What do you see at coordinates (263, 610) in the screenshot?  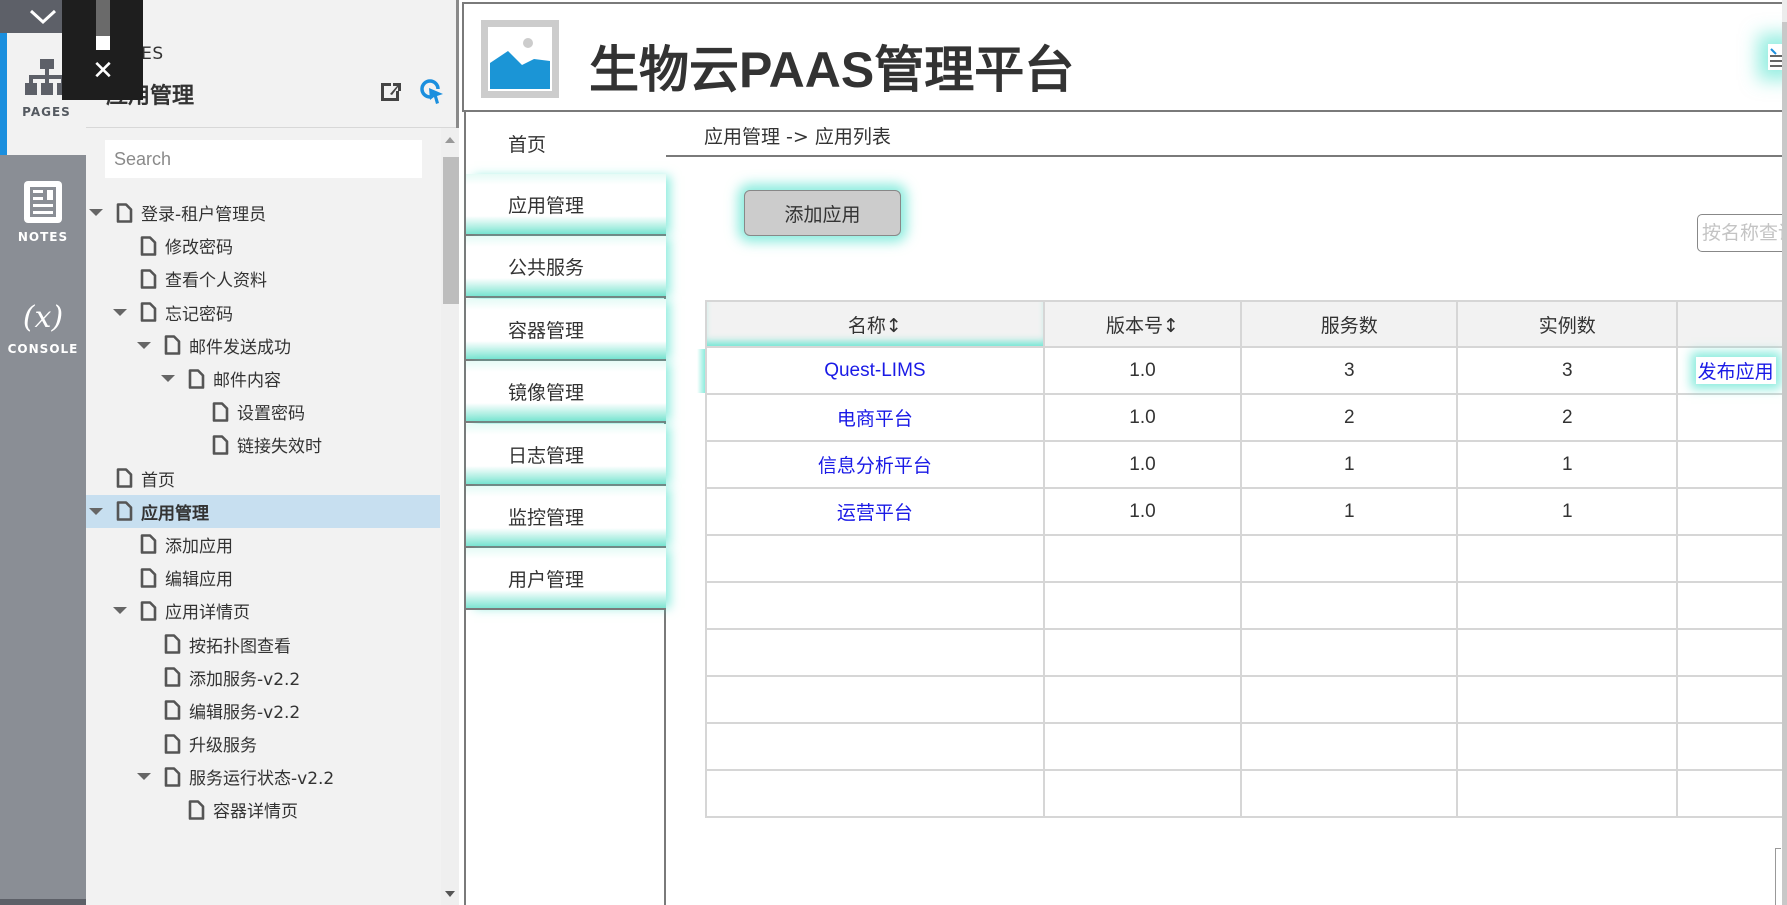 I see `tree-item: 应用详情页` at bounding box center [263, 610].